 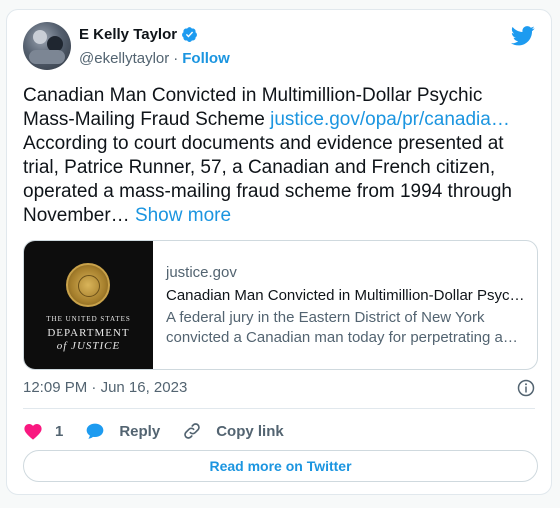 What do you see at coordinates (88, 333) in the screenshot?
I see `doj-thumb-line2: DEPARTMENT` at bounding box center [88, 333].